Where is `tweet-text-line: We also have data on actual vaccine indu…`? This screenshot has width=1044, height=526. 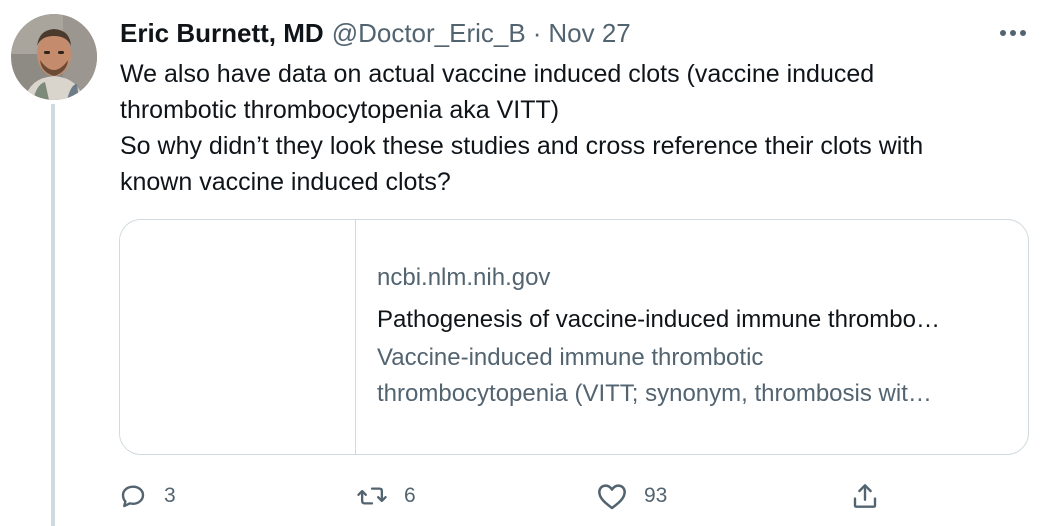
tweet-text-line: We also have data on actual vaccine indu… is located at coordinates (497, 74).